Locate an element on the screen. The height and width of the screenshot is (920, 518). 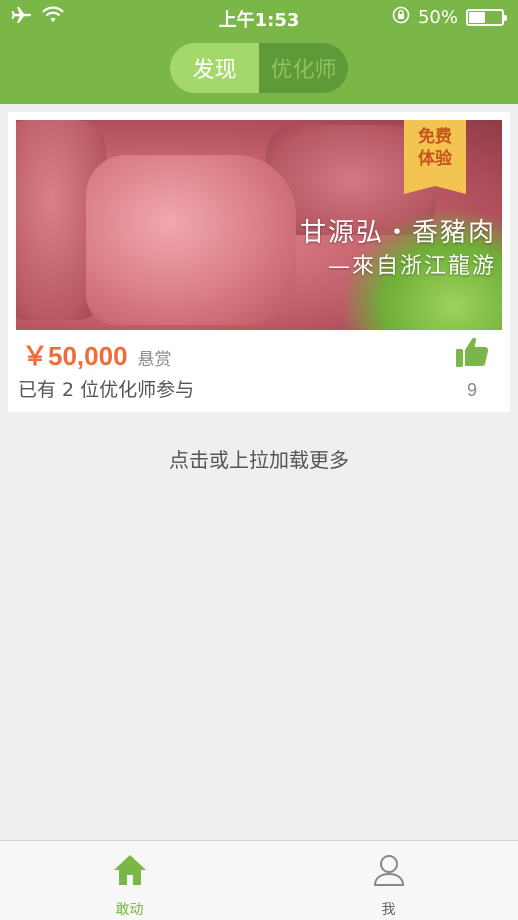
status-right: 50% is located at coordinates (449, 17).